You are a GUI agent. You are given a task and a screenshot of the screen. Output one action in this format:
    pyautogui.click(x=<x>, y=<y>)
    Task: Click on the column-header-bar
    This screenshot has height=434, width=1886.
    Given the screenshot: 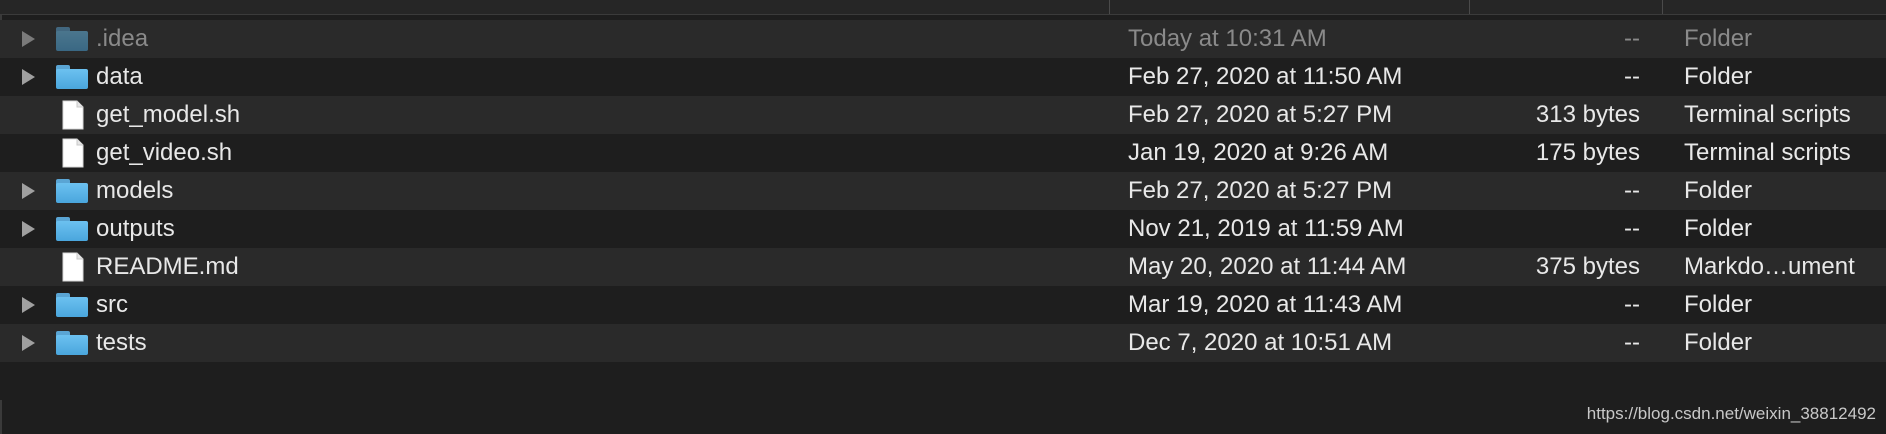 What is the action you would take?
    pyautogui.click(x=943, y=7)
    